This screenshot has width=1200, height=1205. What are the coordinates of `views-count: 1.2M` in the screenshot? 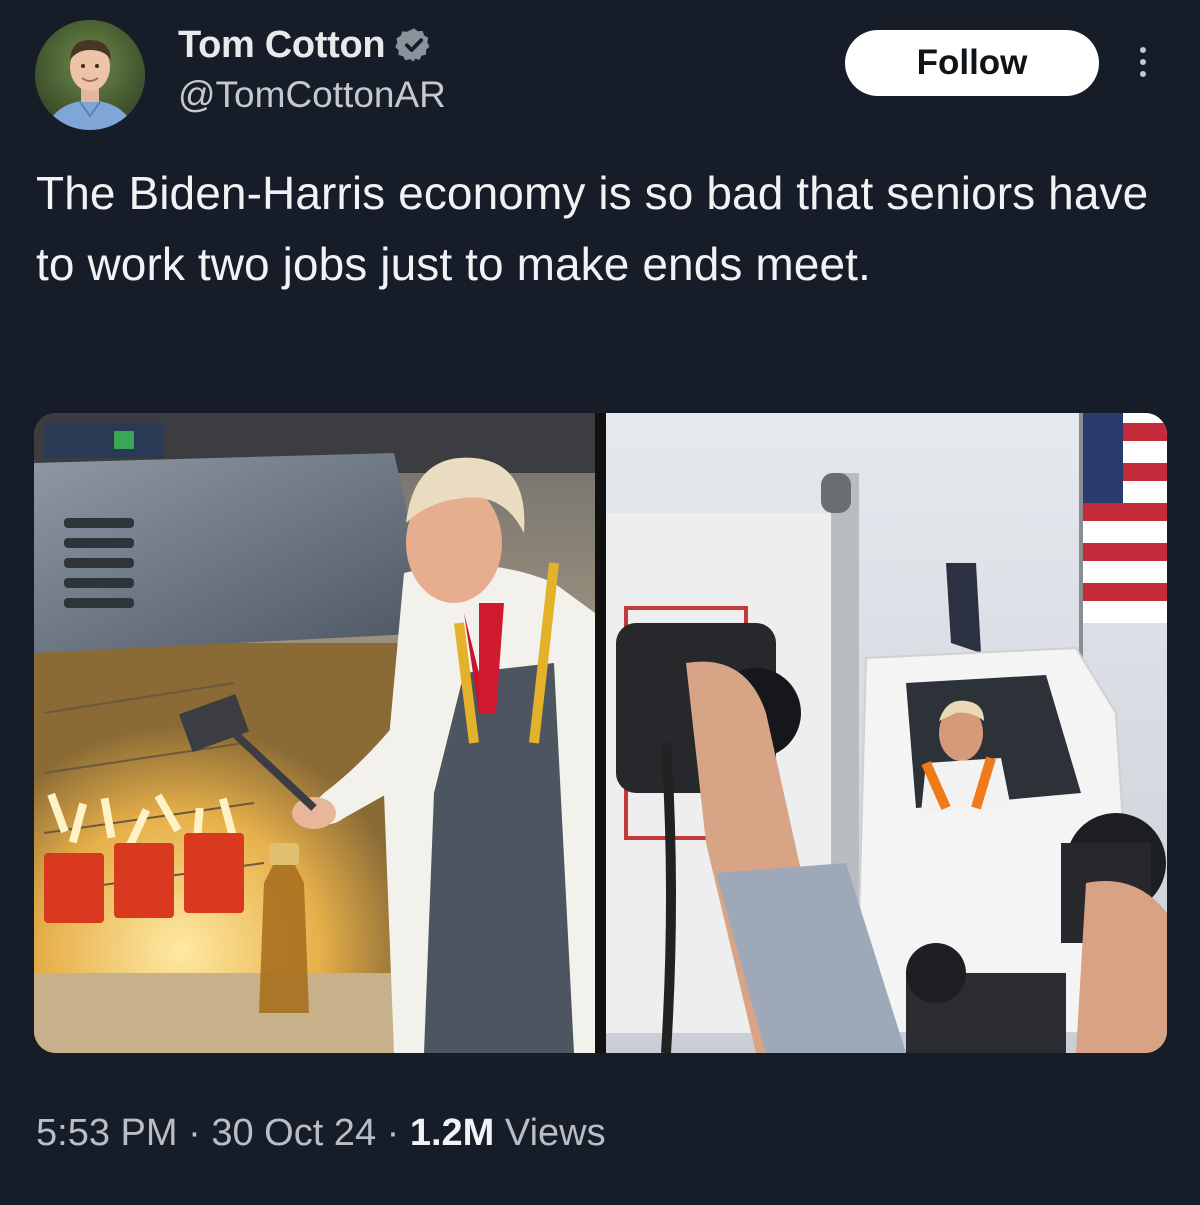 It's located at (452, 1133).